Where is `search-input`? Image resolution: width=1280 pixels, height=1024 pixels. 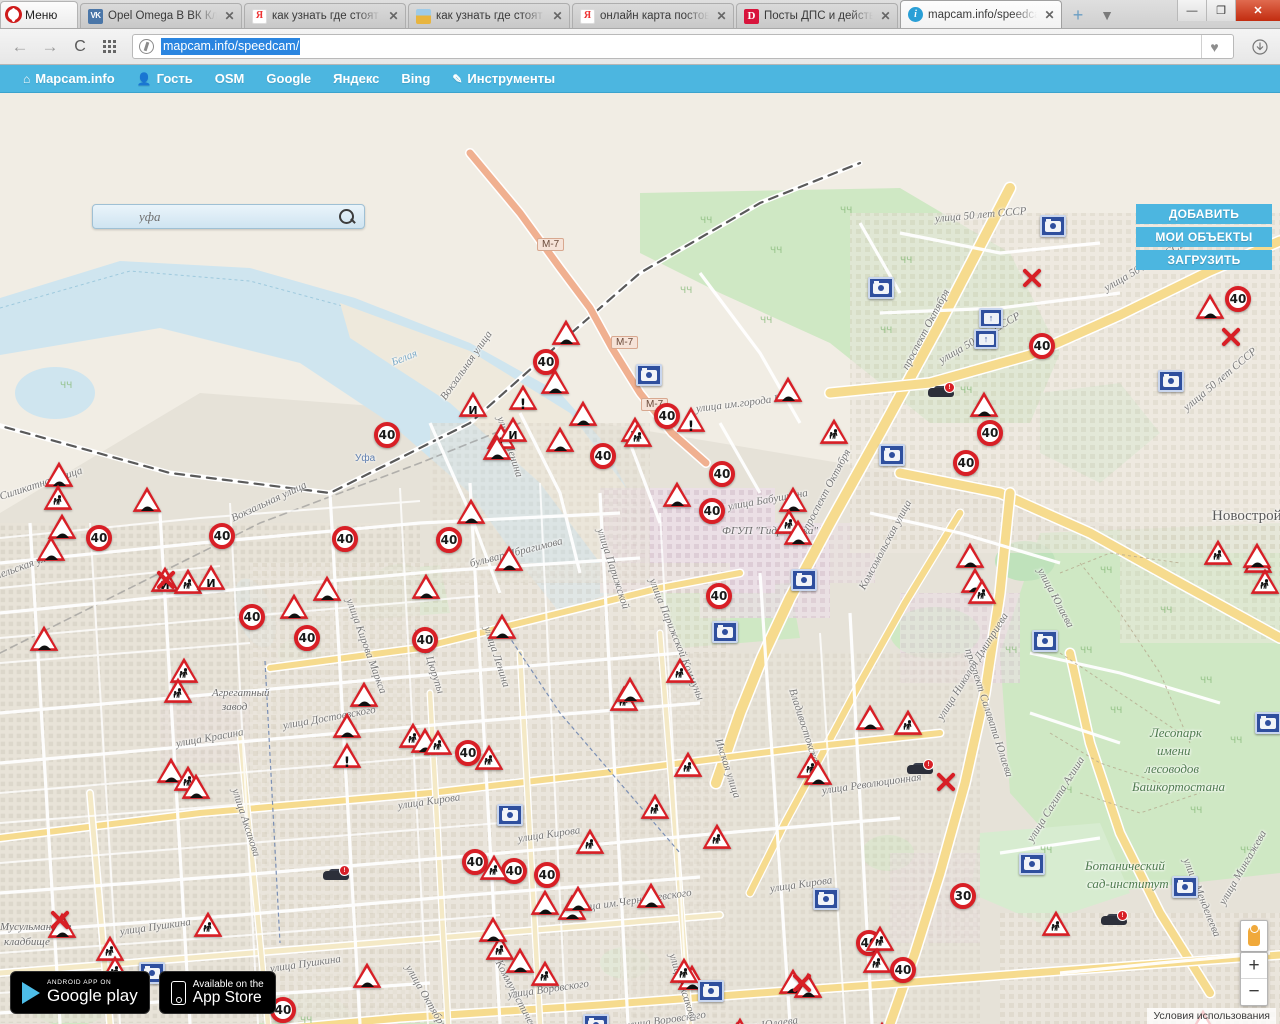
search-input is located at coordinates (237, 216).